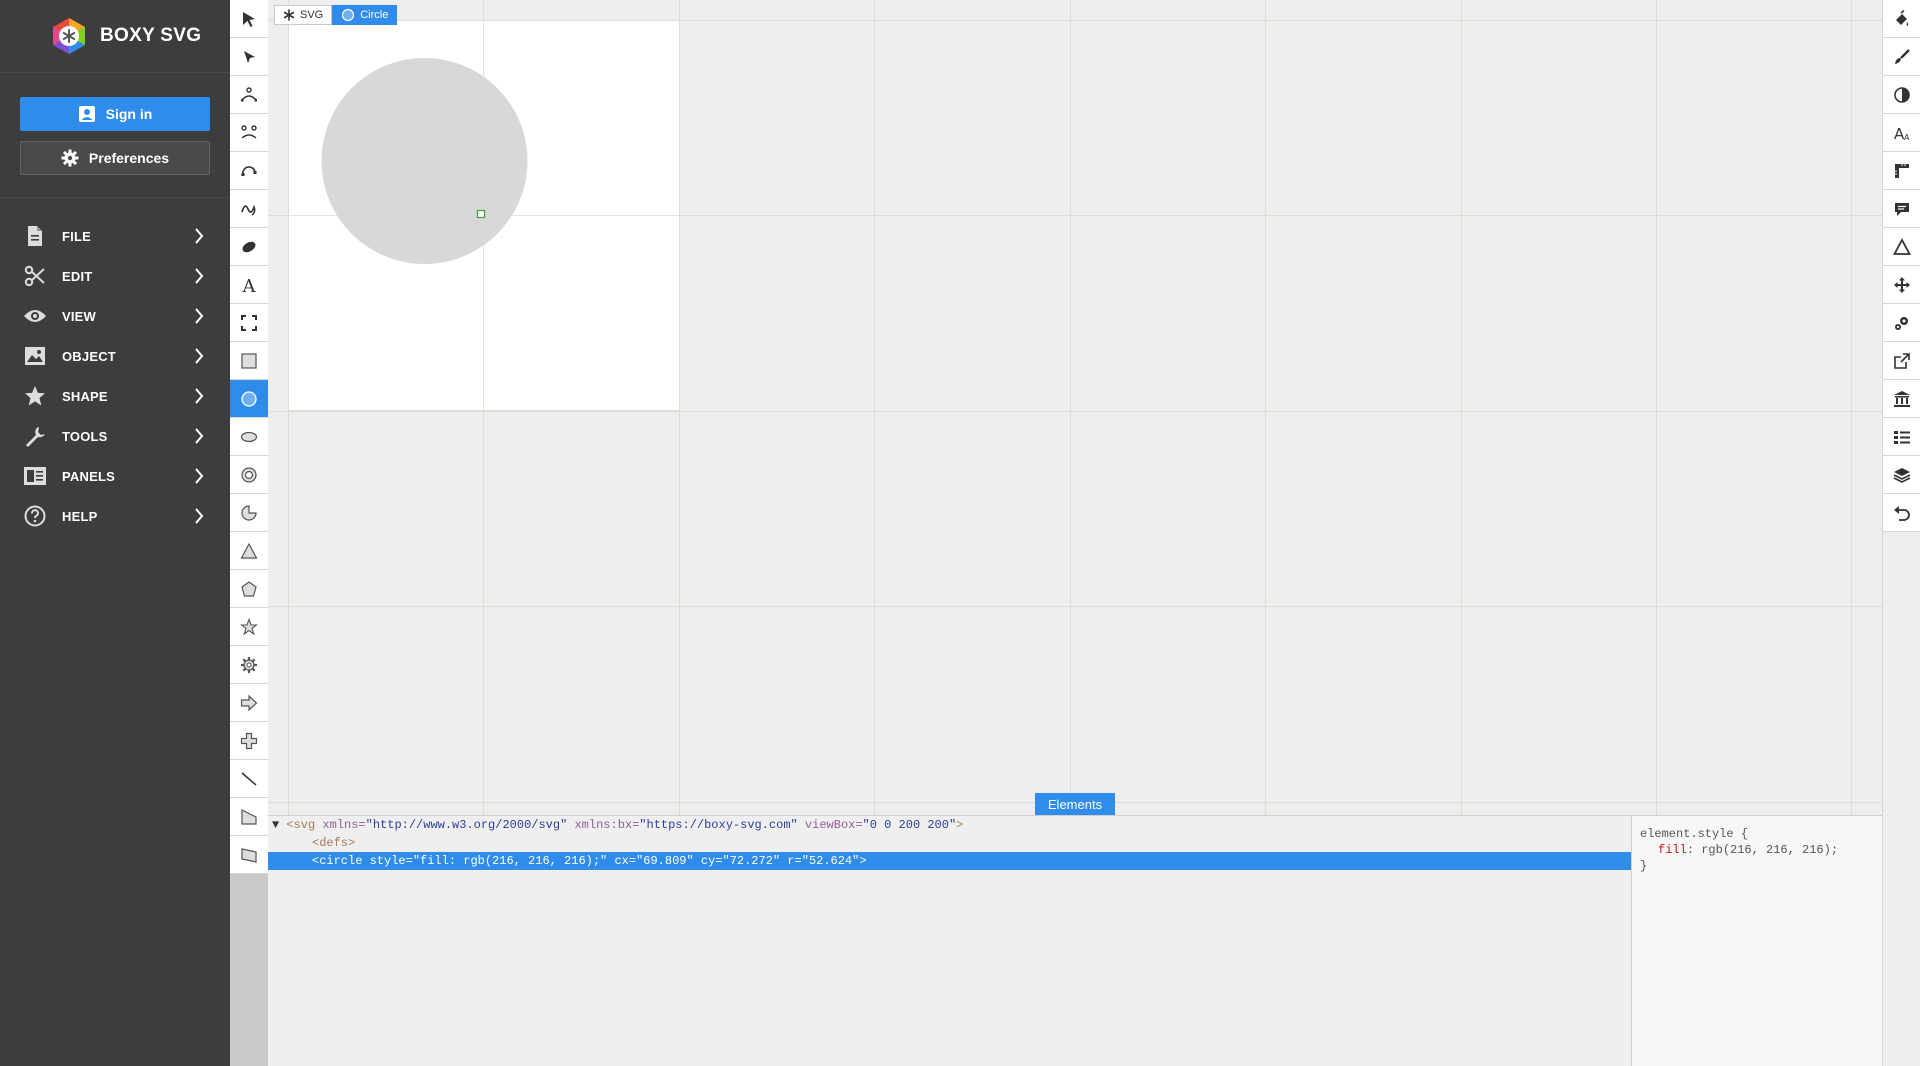 The width and height of the screenshot is (1920, 1066). Describe the element at coordinates (1901, 171) in the screenshot. I see `geometry-panel-icon` at that location.